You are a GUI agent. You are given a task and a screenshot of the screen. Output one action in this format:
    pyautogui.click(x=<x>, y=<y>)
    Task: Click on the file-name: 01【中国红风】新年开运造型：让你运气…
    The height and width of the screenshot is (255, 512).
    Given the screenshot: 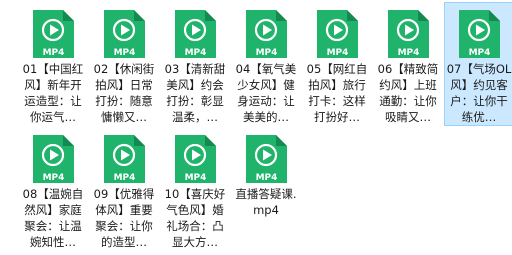 What is the action you would take?
    pyautogui.click(x=53, y=93)
    